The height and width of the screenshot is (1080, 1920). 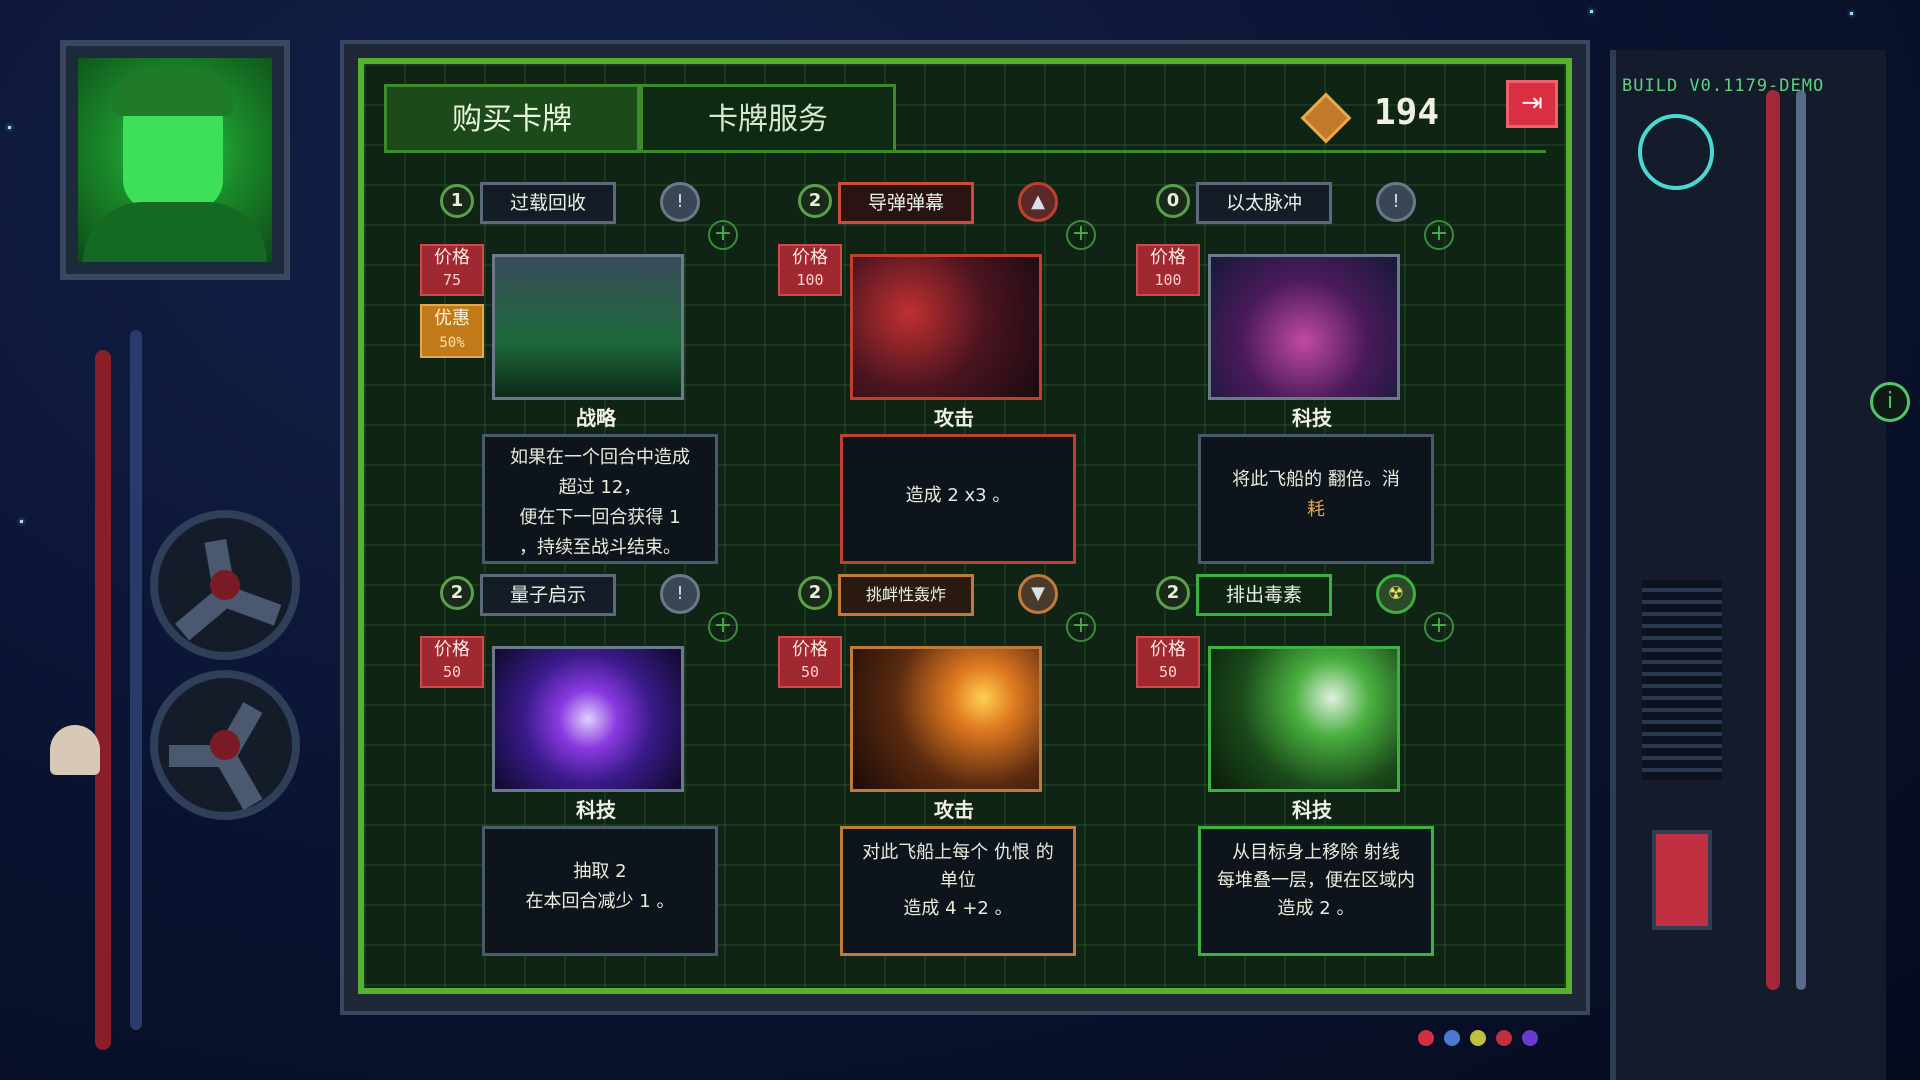 I want to click on card-description: 造成 2 x3 。, so click(x=958, y=499).